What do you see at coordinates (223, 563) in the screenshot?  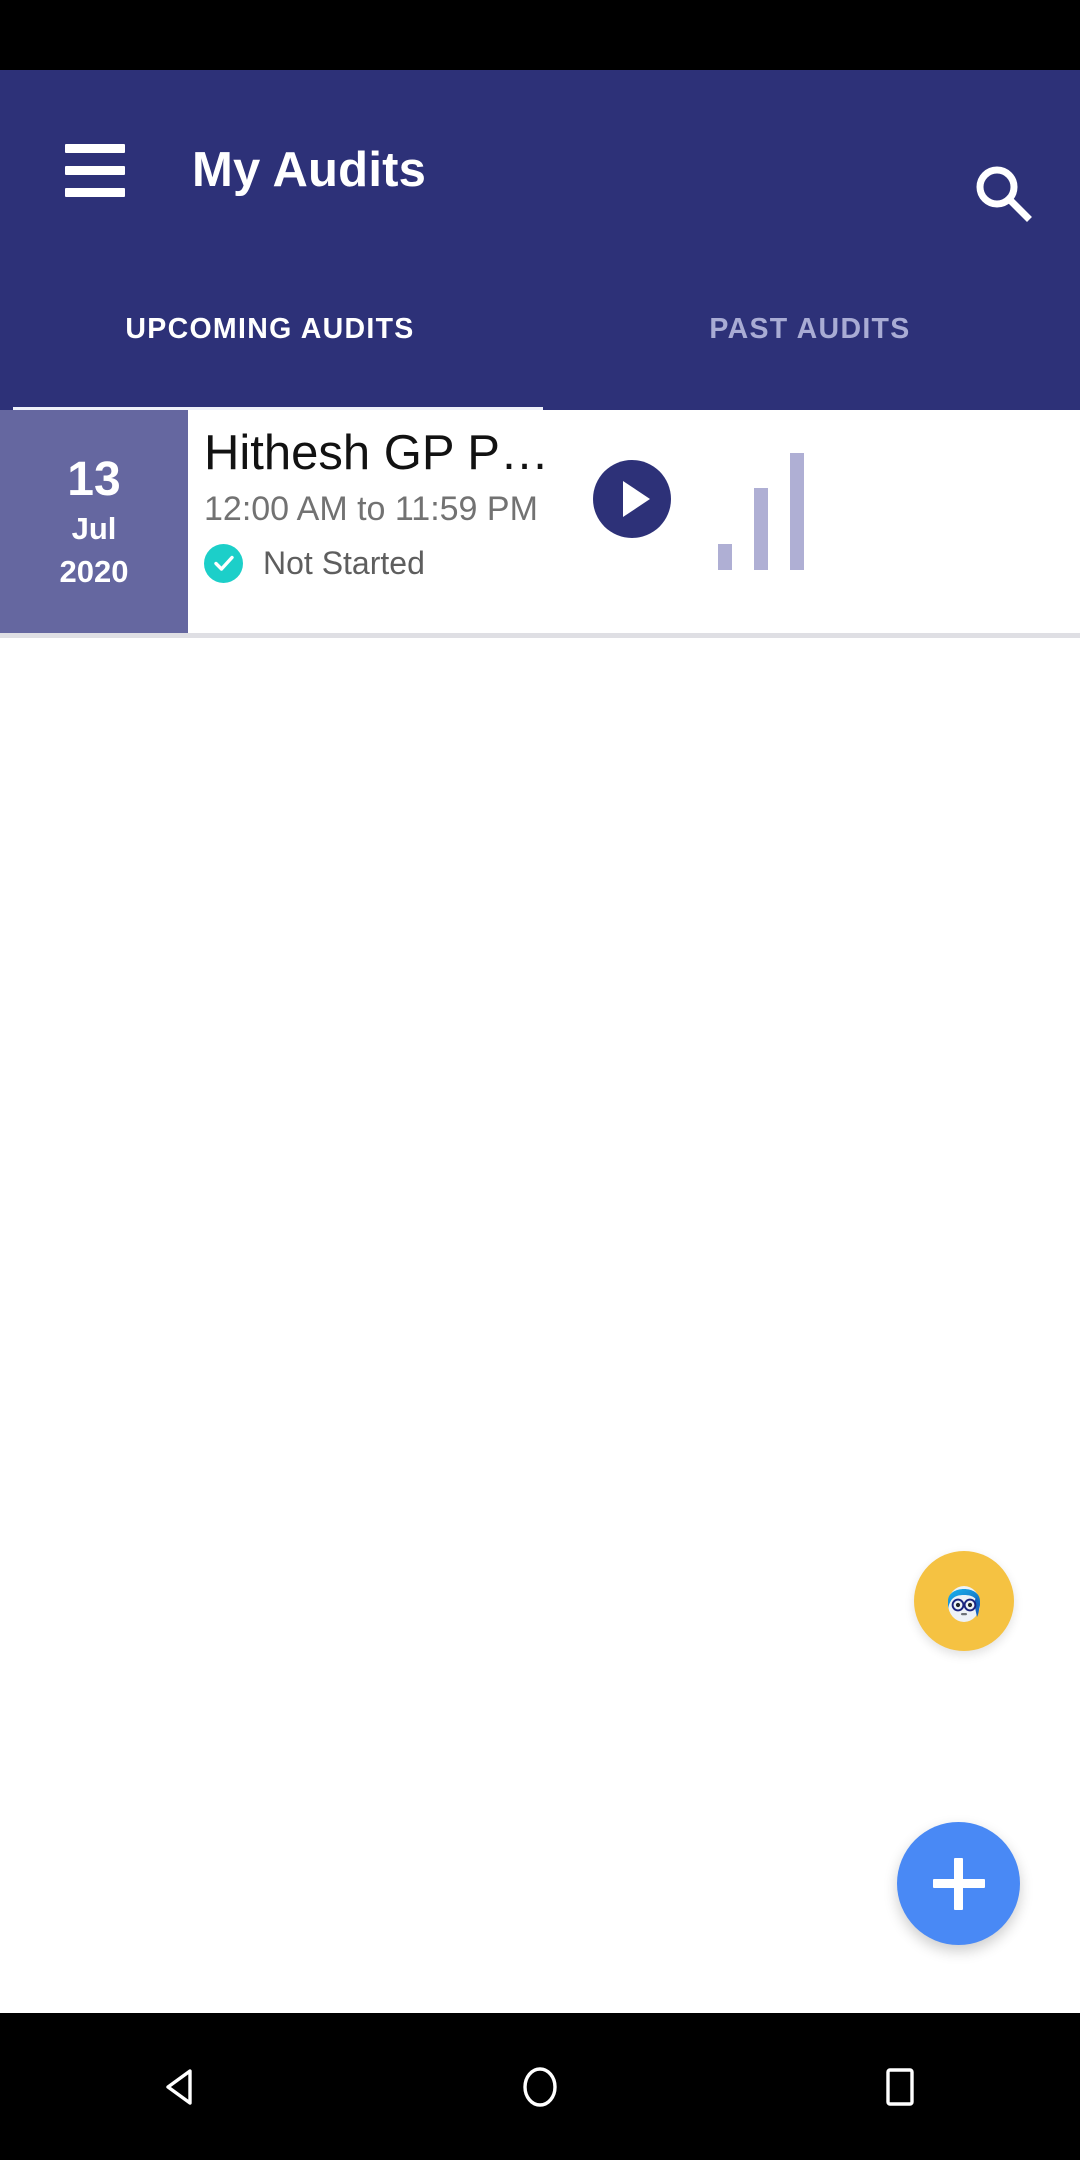 I see `check-circle-icon` at bounding box center [223, 563].